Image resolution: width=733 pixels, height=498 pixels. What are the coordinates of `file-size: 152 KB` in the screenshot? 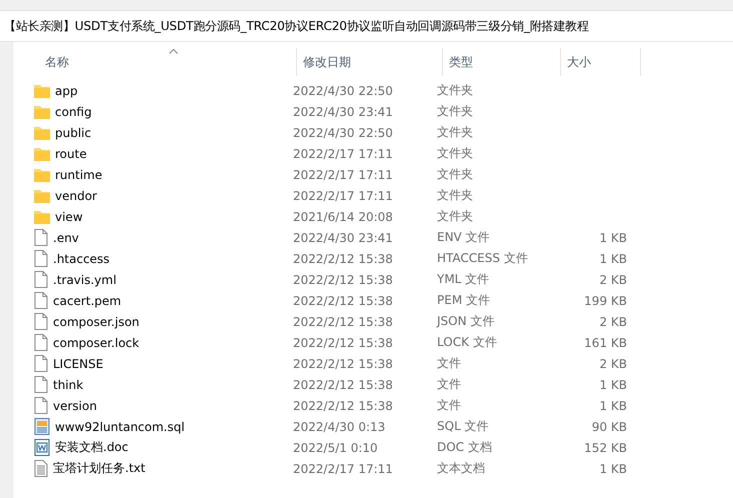 It's located at (605, 447).